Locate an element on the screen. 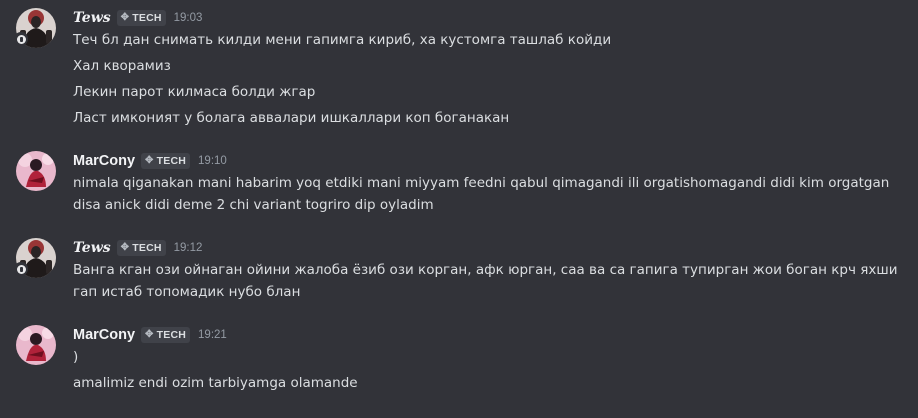  timestamp: 19:21 is located at coordinates (212, 335).